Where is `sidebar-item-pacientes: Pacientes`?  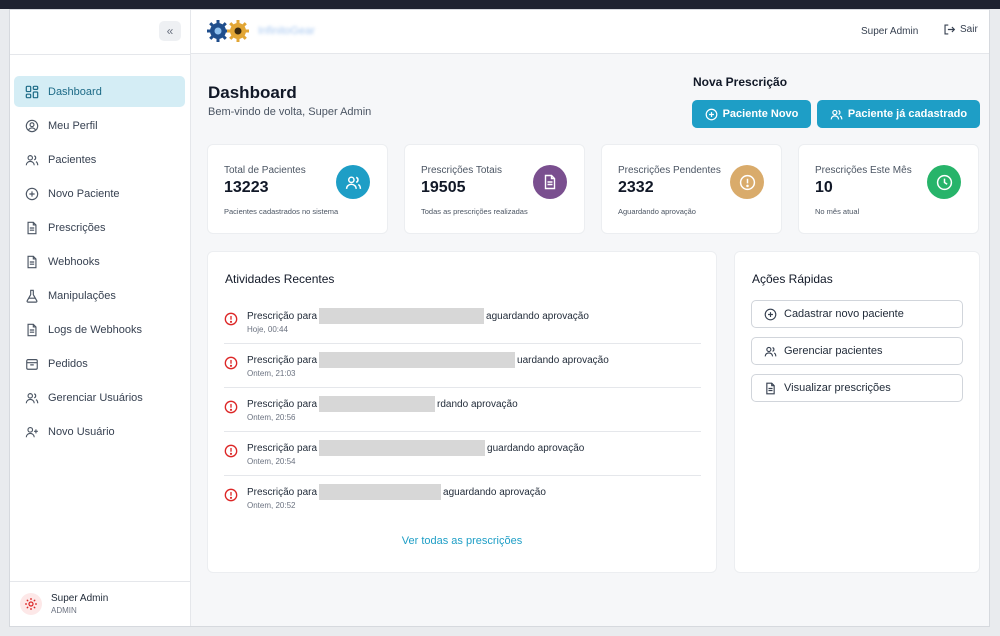 sidebar-item-pacientes: Pacientes is located at coordinates (99, 159).